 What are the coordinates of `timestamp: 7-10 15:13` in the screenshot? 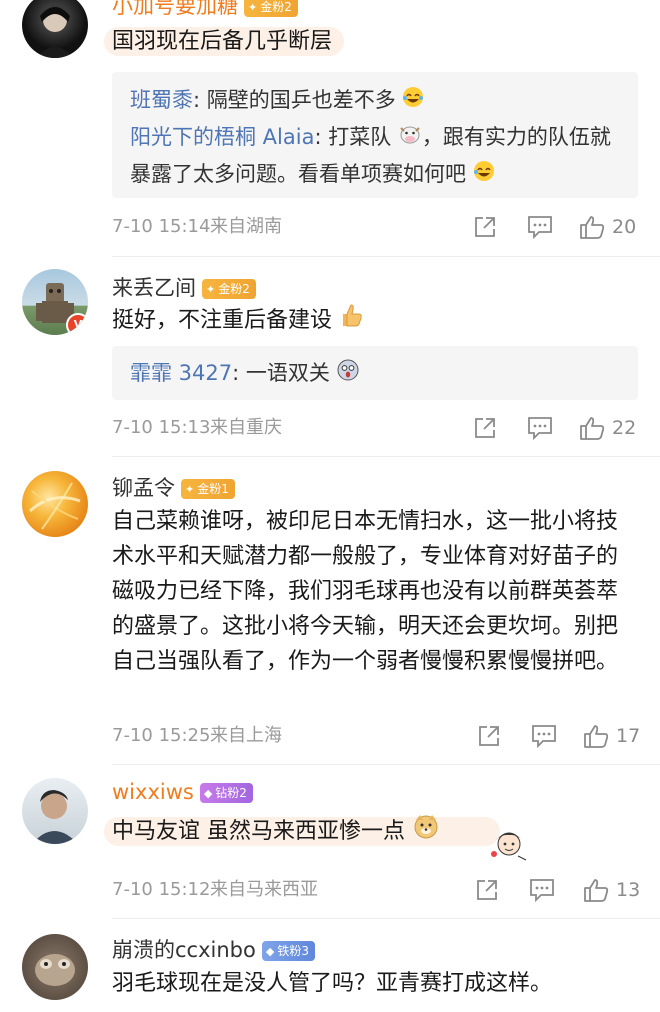 It's located at (161, 427).